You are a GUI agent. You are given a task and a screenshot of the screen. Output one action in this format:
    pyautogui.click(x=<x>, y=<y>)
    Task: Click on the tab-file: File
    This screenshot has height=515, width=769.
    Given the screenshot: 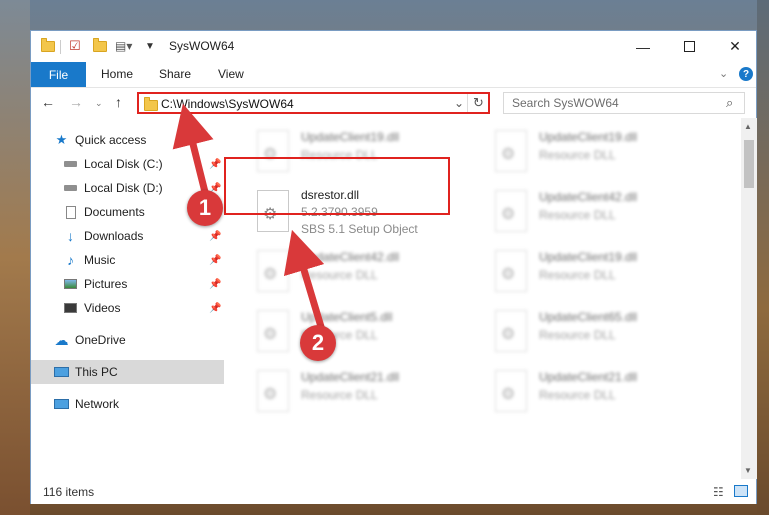 What is the action you would take?
    pyautogui.click(x=58, y=74)
    